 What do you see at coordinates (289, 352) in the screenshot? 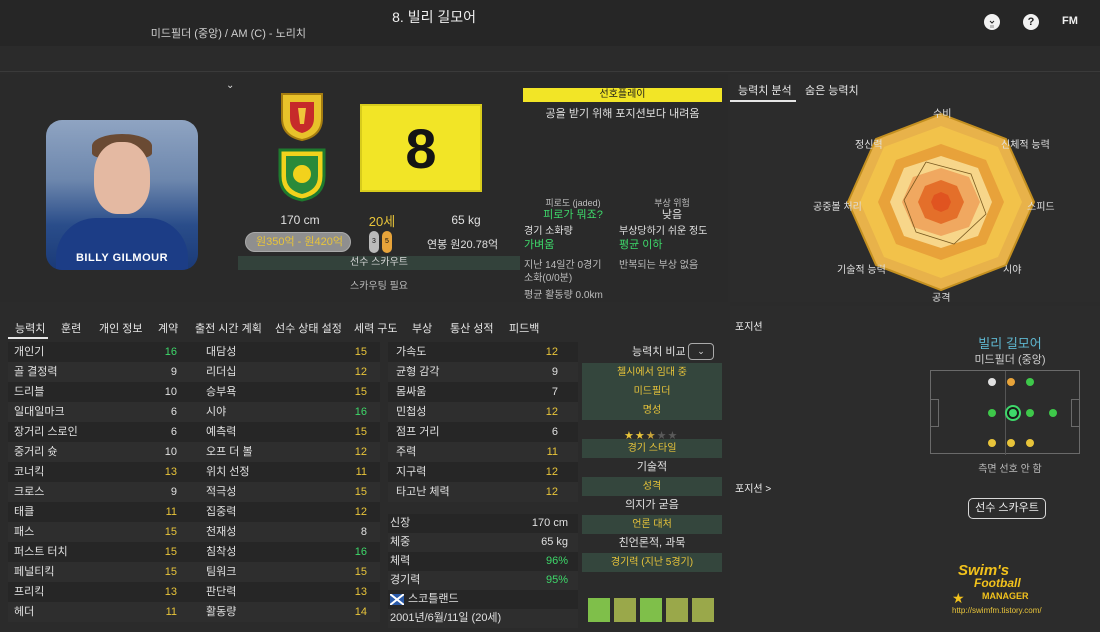
I see `attribute-row: 대담성 15` at bounding box center [289, 352].